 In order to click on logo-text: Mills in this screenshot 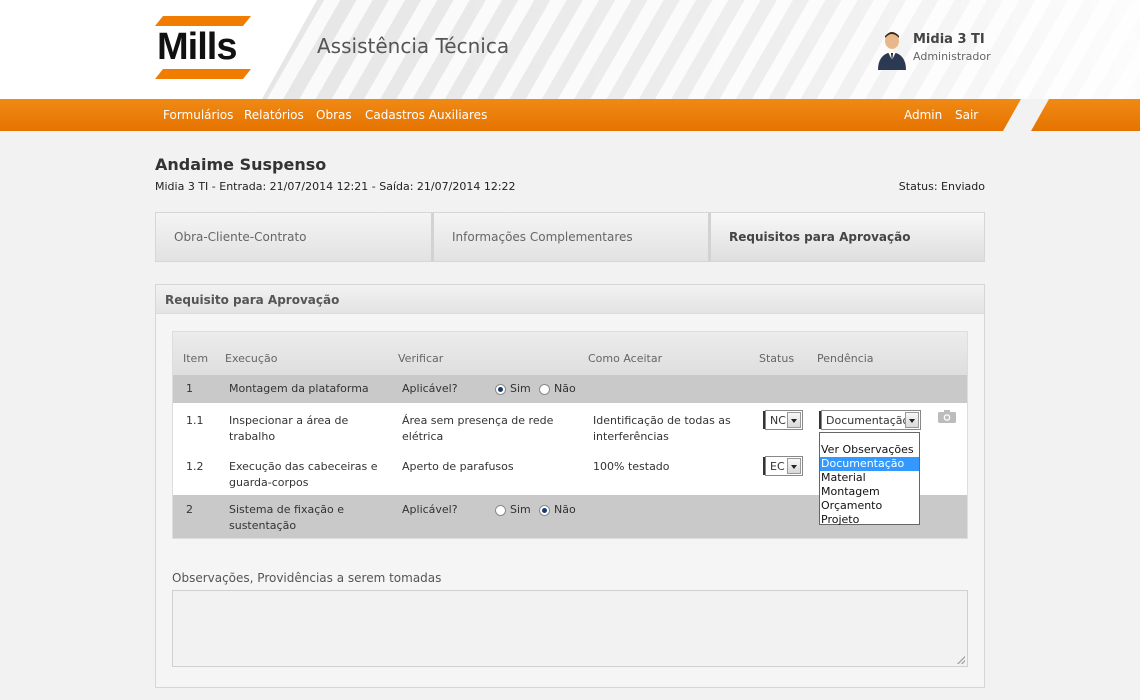, I will do `click(197, 47)`.